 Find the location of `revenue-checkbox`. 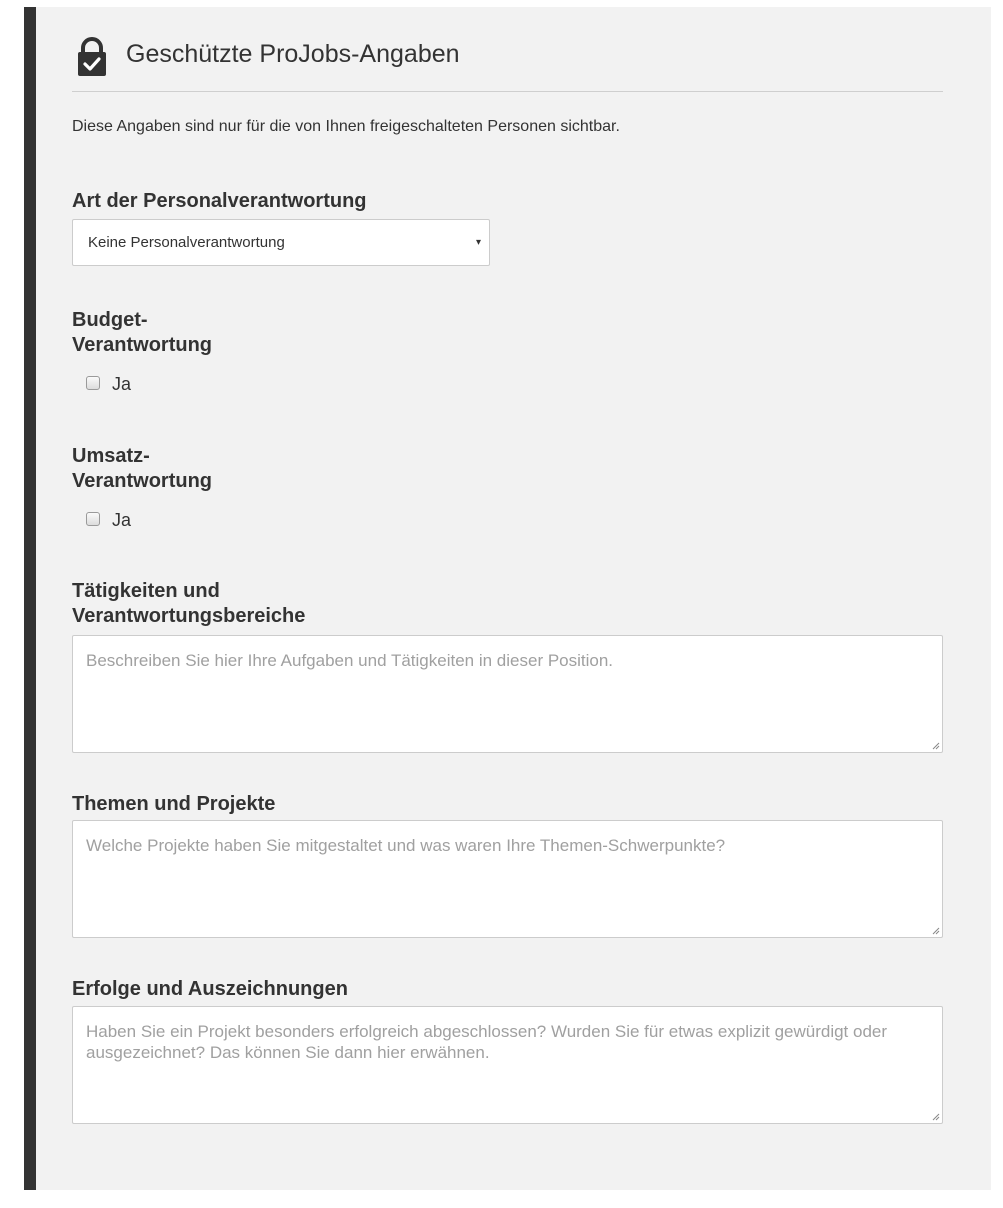

revenue-checkbox is located at coordinates (93, 518).